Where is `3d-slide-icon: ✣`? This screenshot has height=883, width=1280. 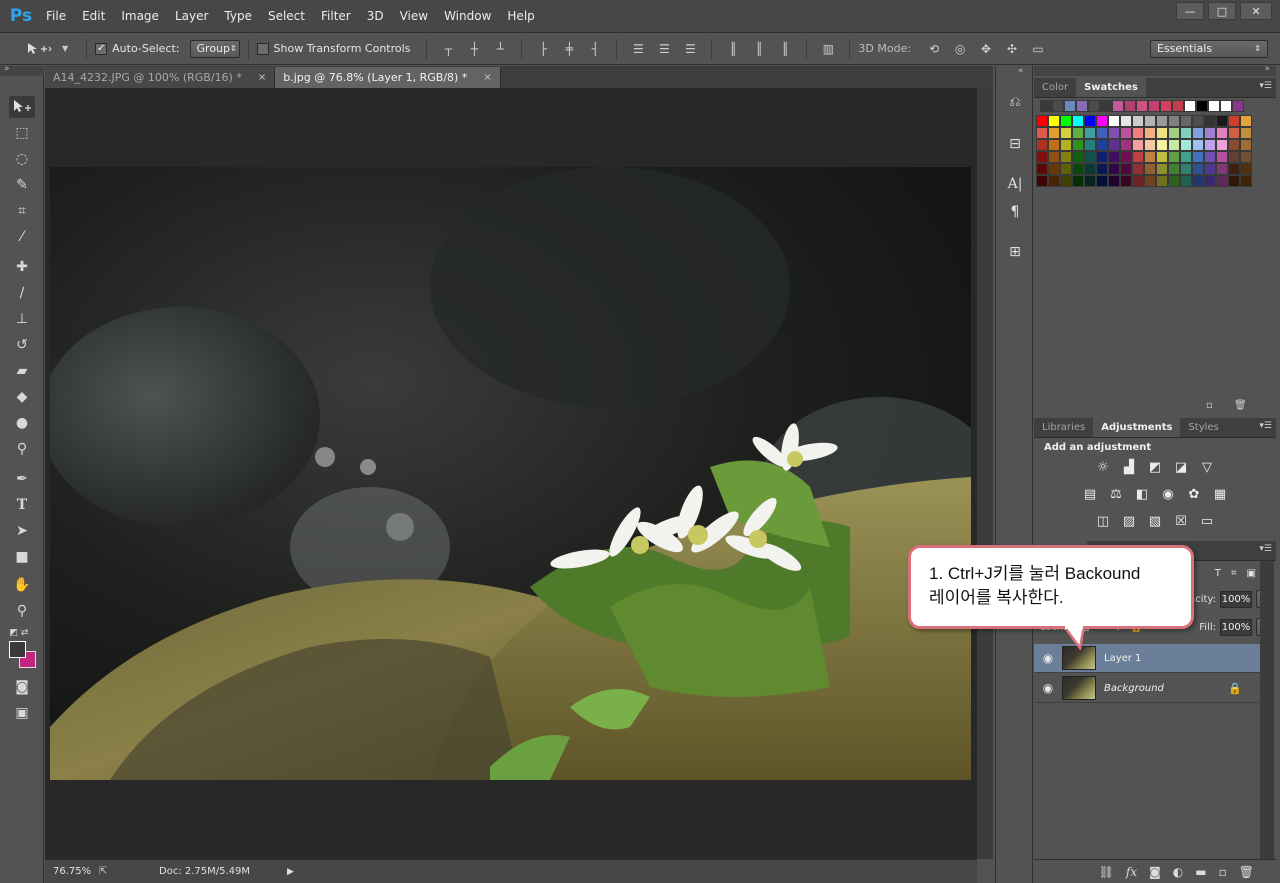
3d-slide-icon: ✣ is located at coordinates (1012, 49).